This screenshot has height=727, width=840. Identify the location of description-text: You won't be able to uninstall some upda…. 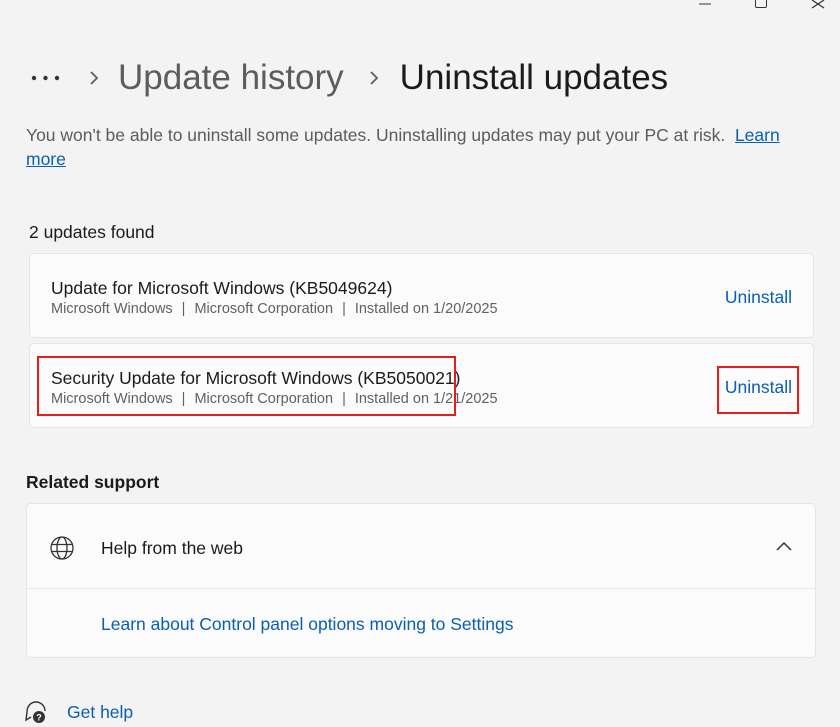
(376, 135).